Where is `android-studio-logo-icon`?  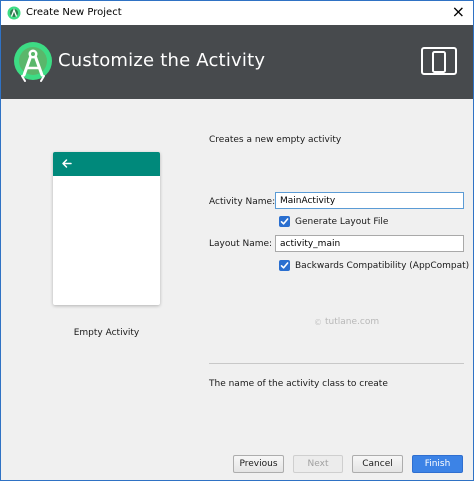 android-studio-logo-icon is located at coordinates (33, 62).